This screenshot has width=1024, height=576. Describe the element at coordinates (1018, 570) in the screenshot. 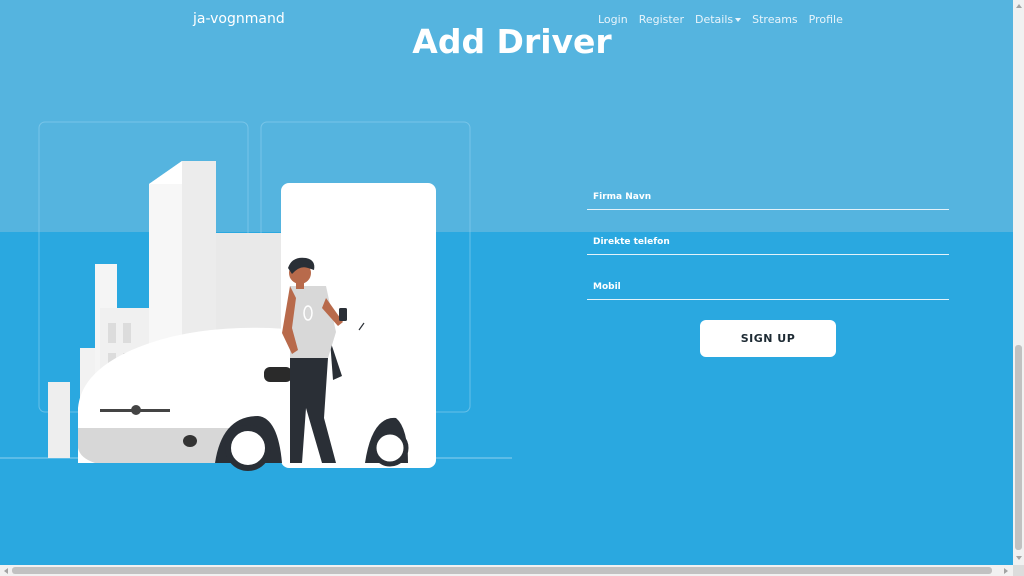

I see `scrollbar-corner` at that location.